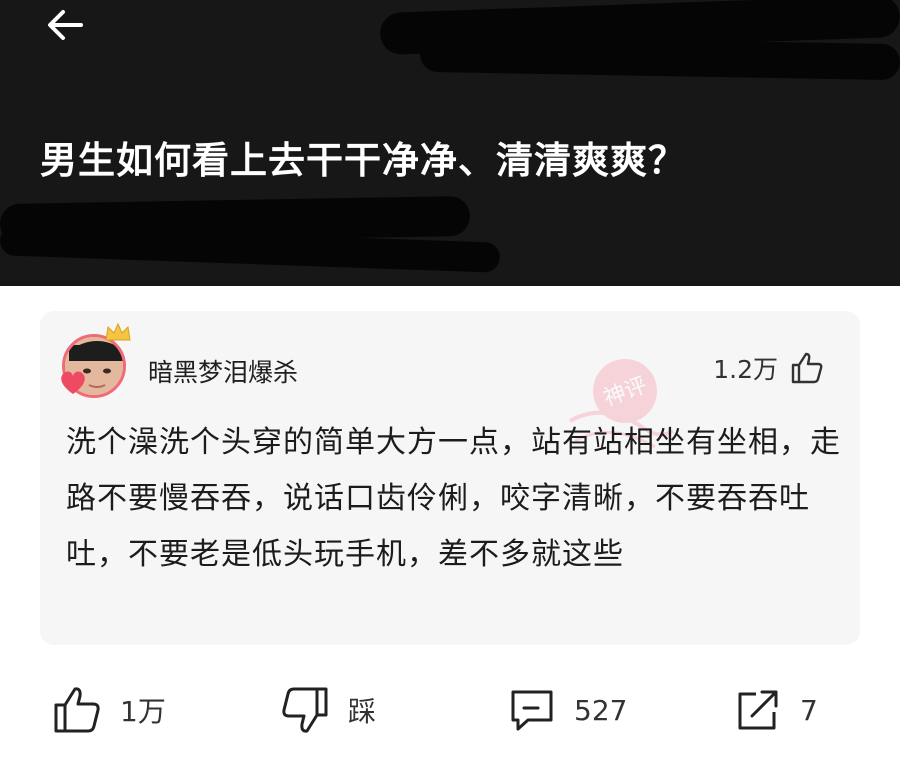  I want to click on like-count: 1万, so click(143, 711).